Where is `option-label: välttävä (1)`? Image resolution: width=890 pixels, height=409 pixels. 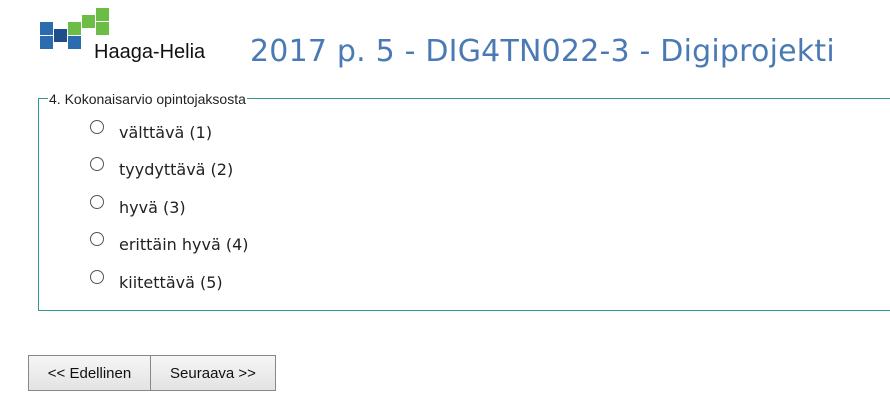
option-label: välttävä (1) is located at coordinates (165, 132).